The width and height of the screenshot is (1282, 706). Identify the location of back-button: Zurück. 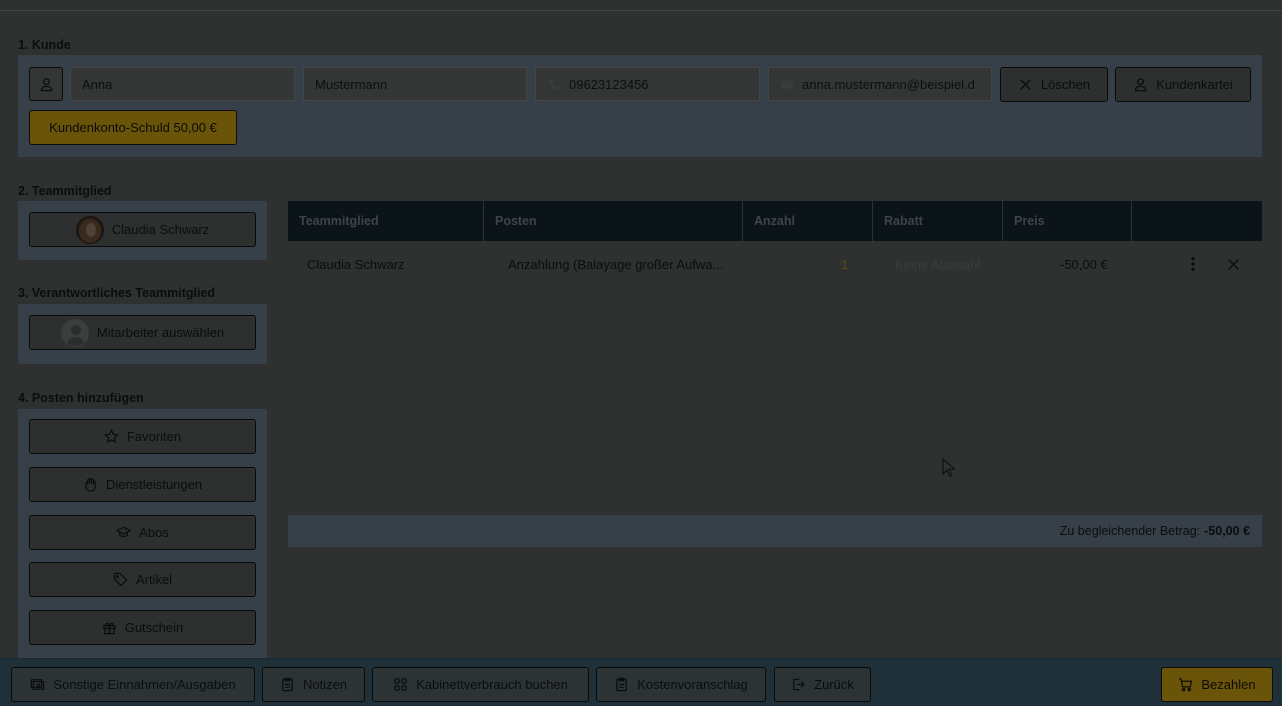
(822, 684).